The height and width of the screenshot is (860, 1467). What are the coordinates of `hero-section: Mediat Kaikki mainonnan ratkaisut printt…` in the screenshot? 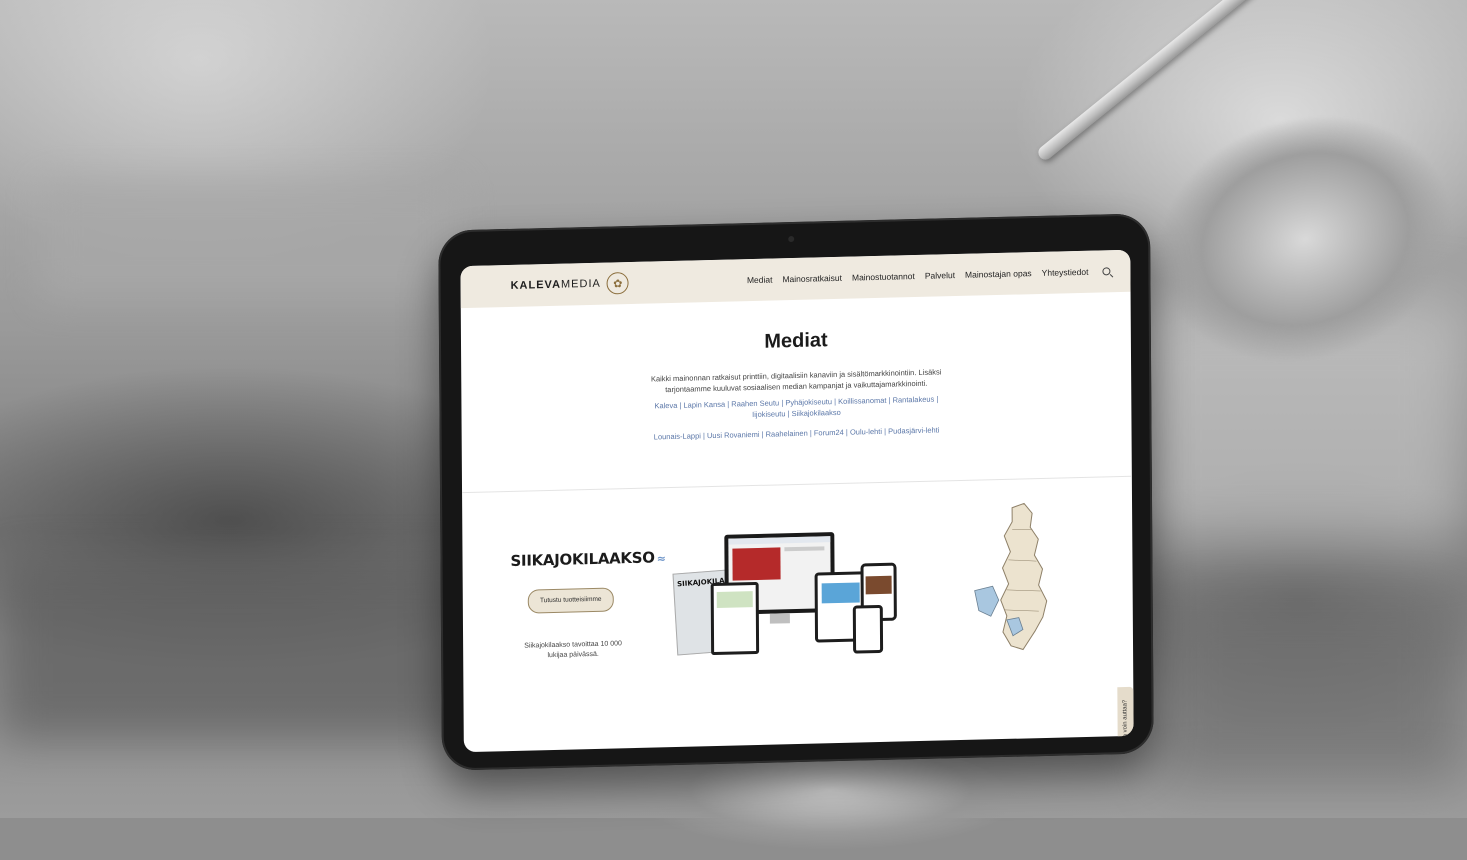 It's located at (796, 382).